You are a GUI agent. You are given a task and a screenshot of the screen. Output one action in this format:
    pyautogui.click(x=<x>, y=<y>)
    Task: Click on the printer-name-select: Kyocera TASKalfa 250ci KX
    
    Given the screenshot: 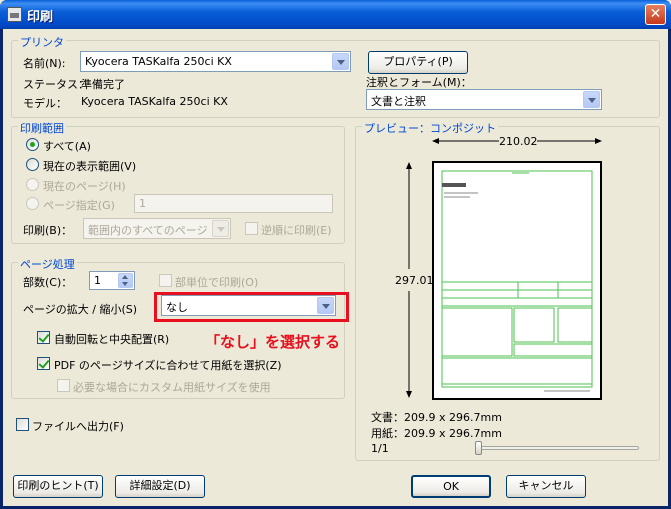 What is the action you would take?
    pyautogui.click(x=215, y=61)
    